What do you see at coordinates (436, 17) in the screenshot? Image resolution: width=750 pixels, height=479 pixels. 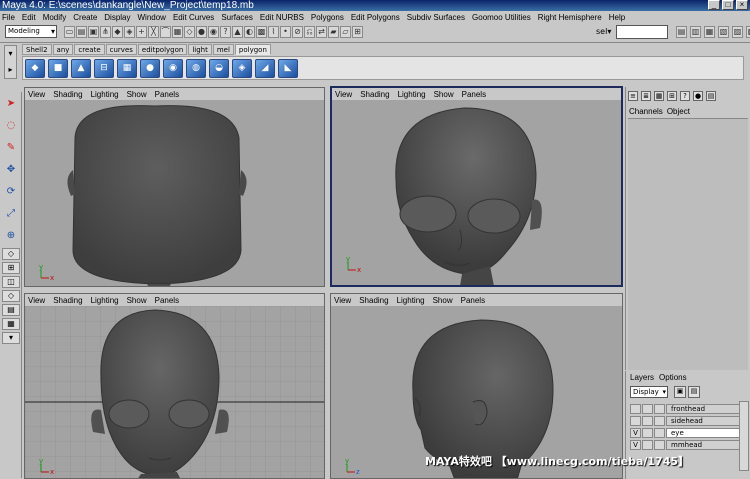 I see `menu-subdiv-surfaces: Subdiv Surfaces` at bounding box center [436, 17].